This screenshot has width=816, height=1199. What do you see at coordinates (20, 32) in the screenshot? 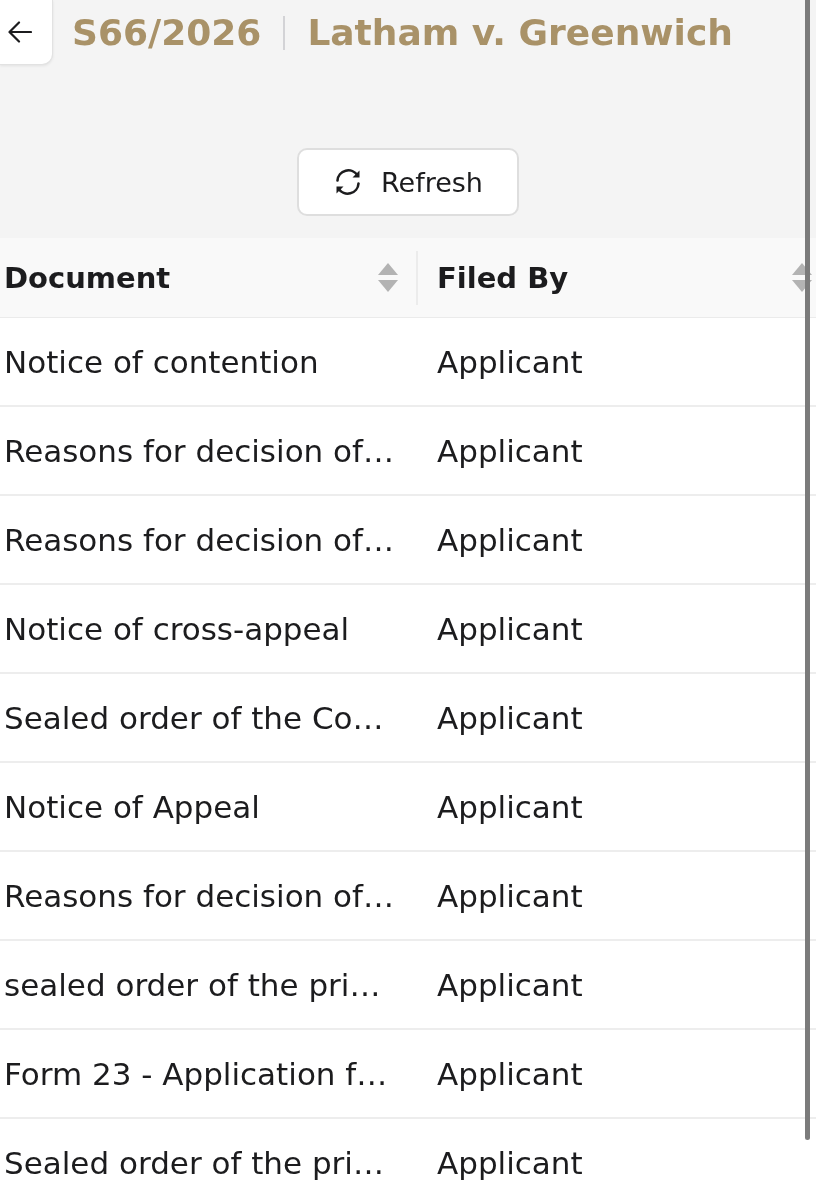
I see `back-arrow-icon` at bounding box center [20, 32].